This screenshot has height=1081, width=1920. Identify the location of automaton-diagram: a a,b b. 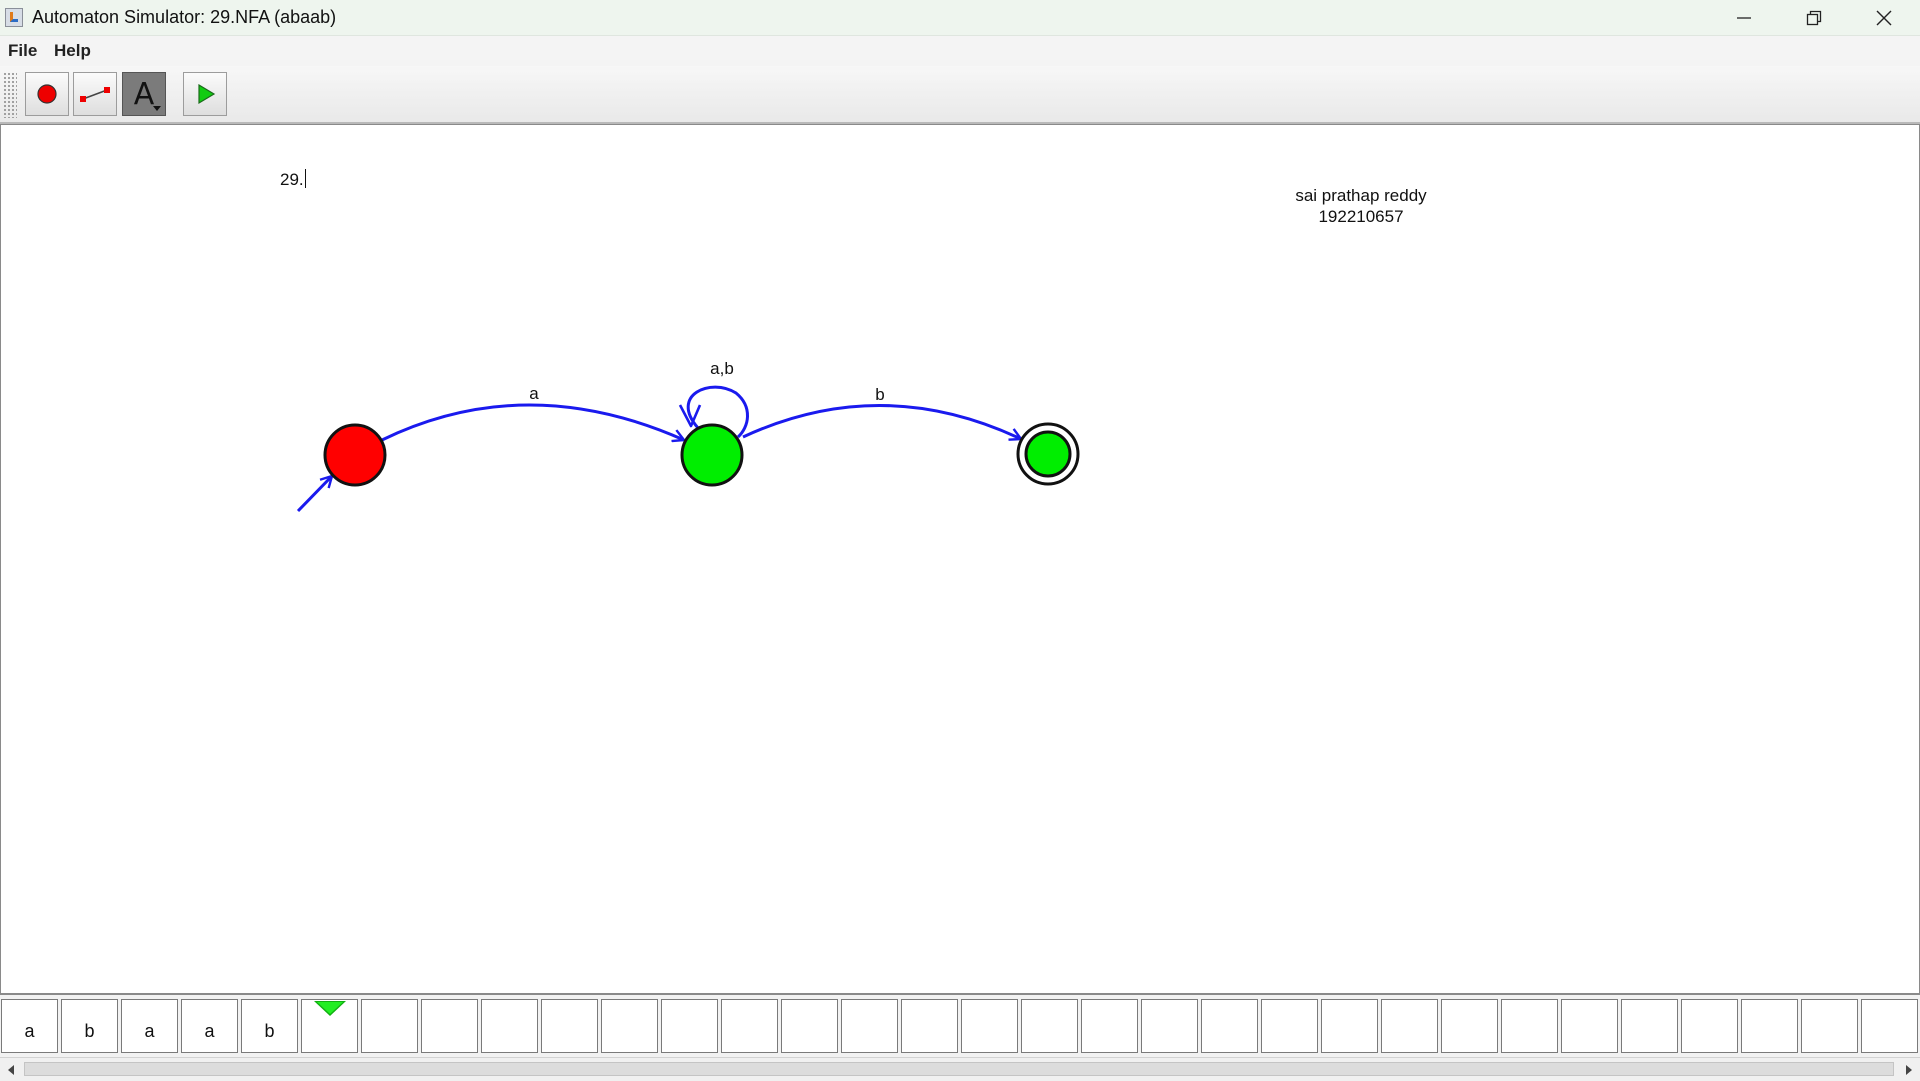
(688, 436).